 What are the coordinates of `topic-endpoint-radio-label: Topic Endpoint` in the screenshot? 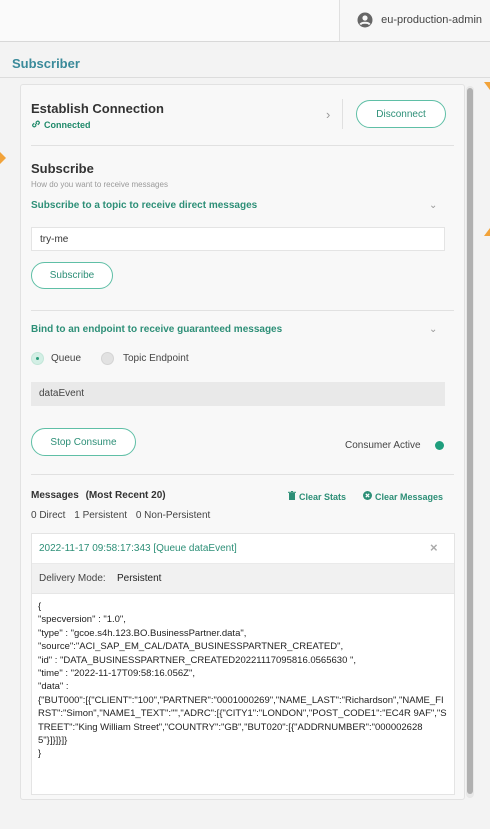 It's located at (156, 358).